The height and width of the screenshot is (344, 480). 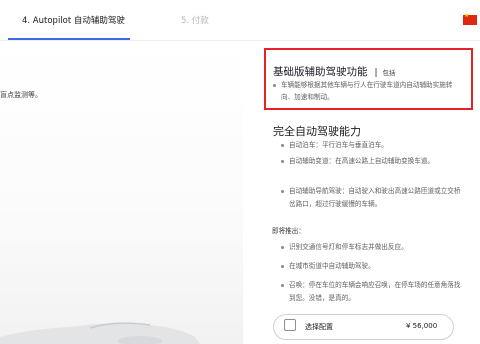 What do you see at coordinates (389, 73) in the screenshot?
I see `included-label: 包括` at bounding box center [389, 73].